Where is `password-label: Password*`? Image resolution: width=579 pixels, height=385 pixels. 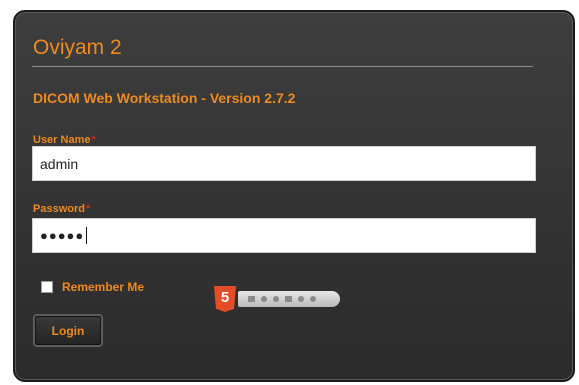 password-label: Password* is located at coordinates (62, 209).